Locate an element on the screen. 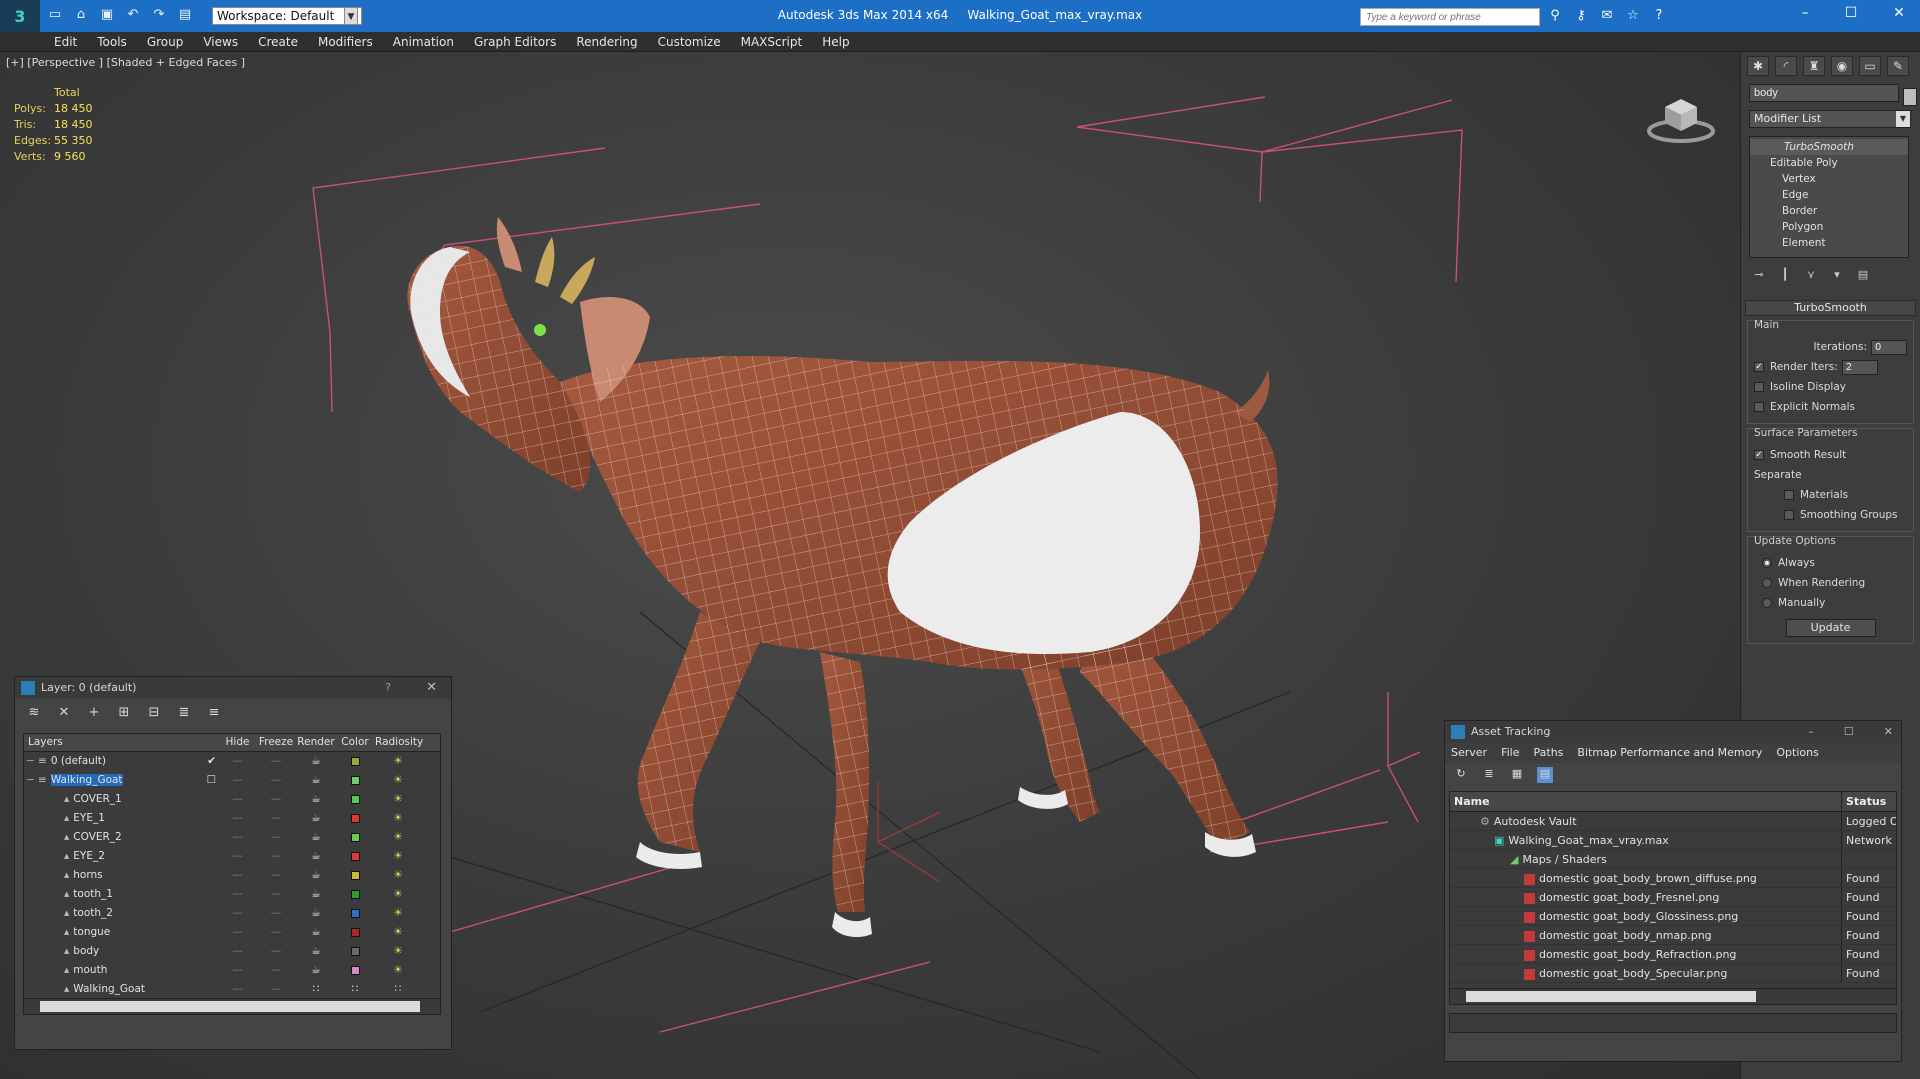 This screenshot has height=1079, width=1920. motion-tab-icon: ◉ is located at coordinates (1842, 66).